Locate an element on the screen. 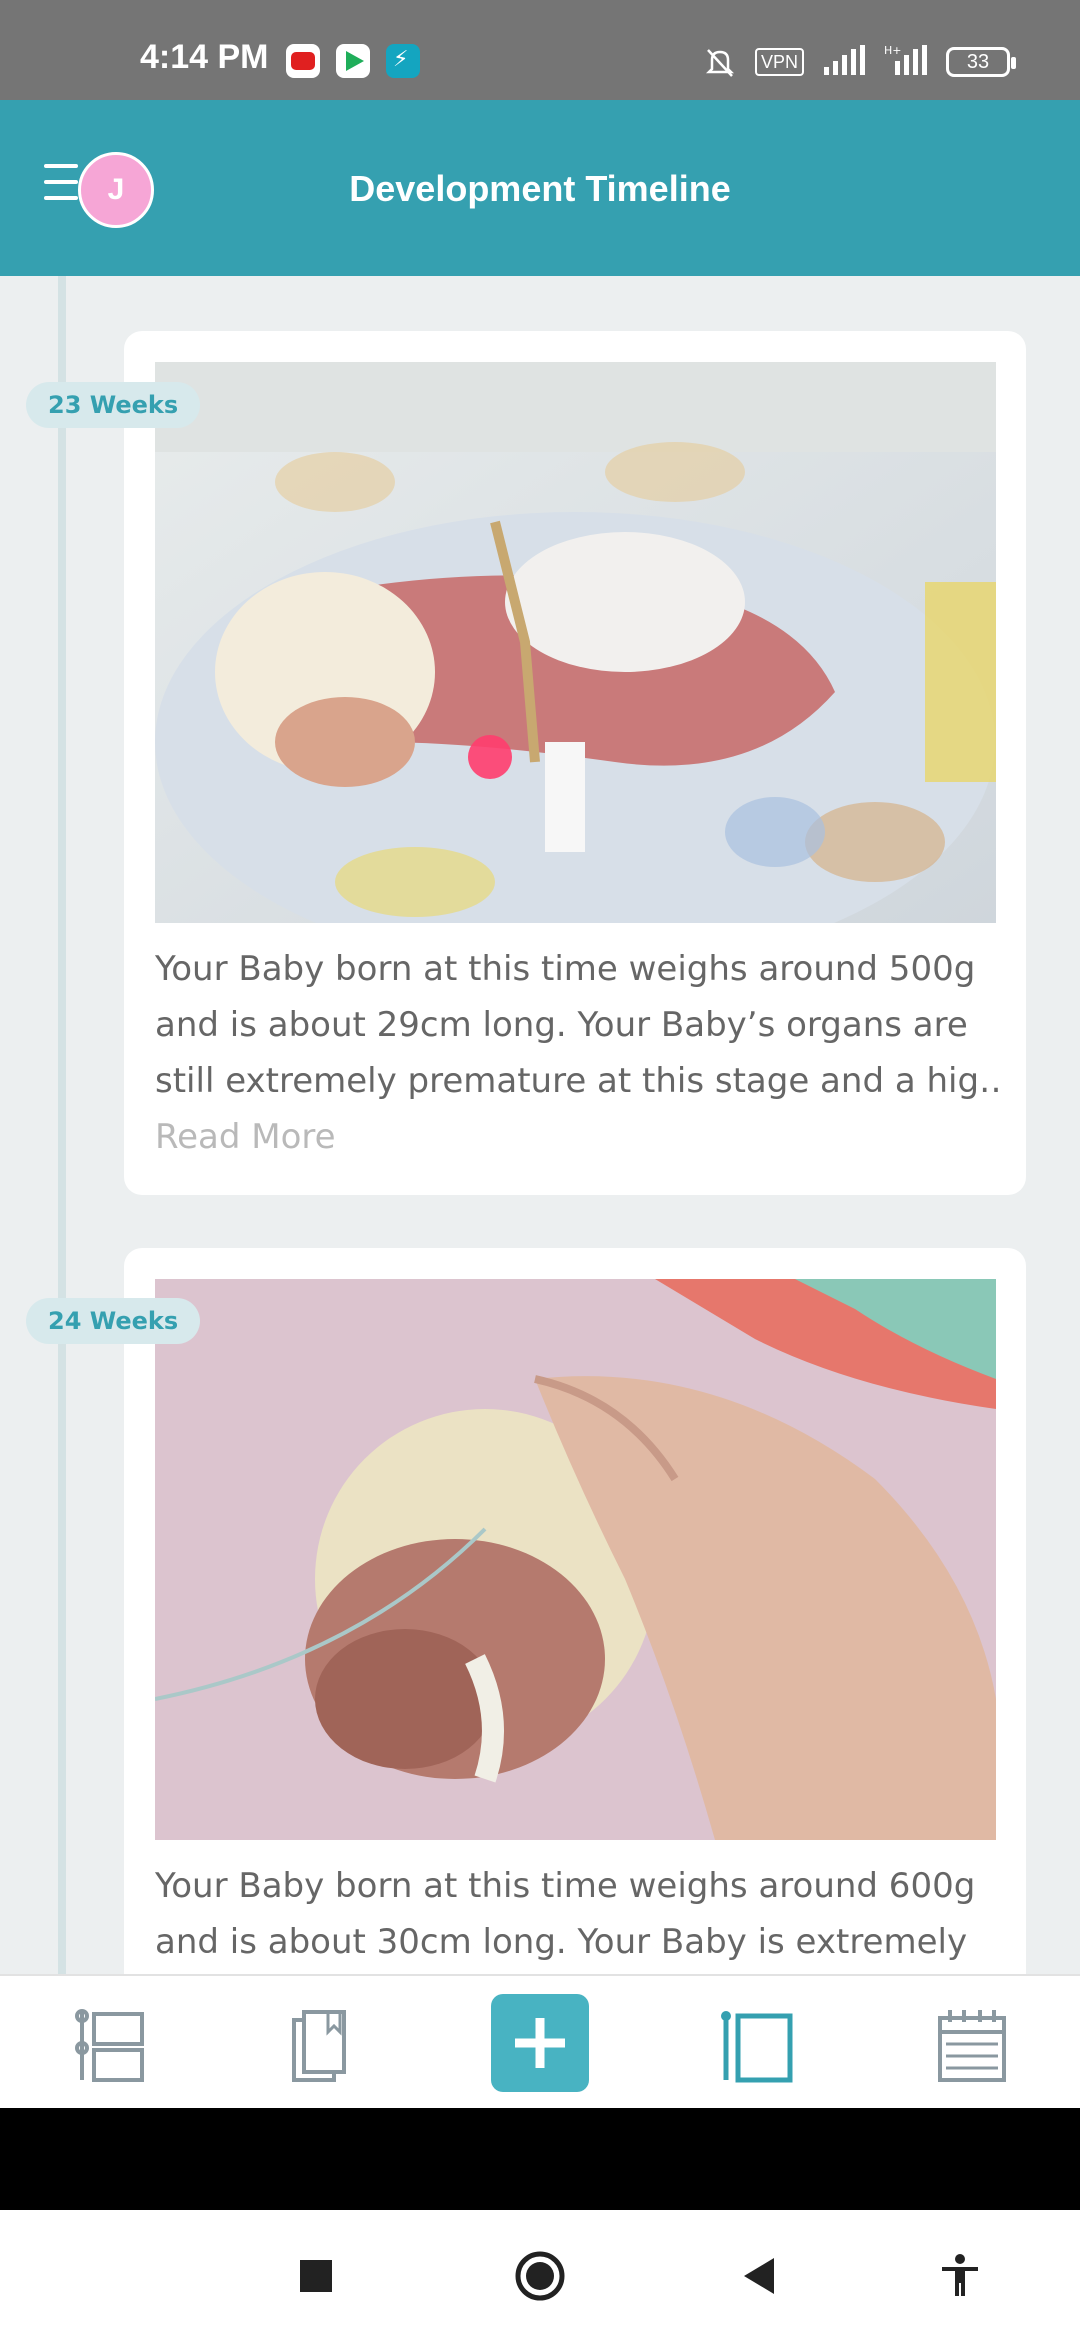 The image size is (1080, 2340). journal-icon is located at coordinates (324, 2046).